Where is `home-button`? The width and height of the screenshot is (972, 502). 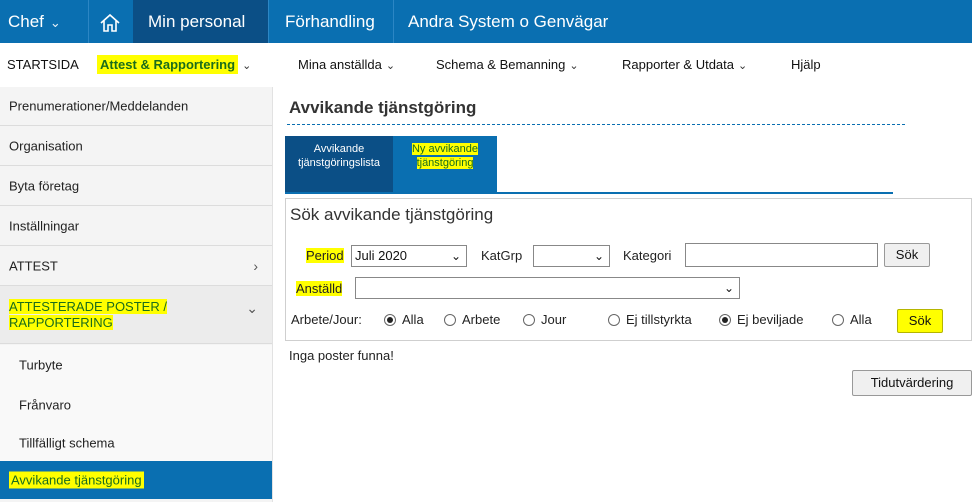
home-button is located at coordinates (110, 21).